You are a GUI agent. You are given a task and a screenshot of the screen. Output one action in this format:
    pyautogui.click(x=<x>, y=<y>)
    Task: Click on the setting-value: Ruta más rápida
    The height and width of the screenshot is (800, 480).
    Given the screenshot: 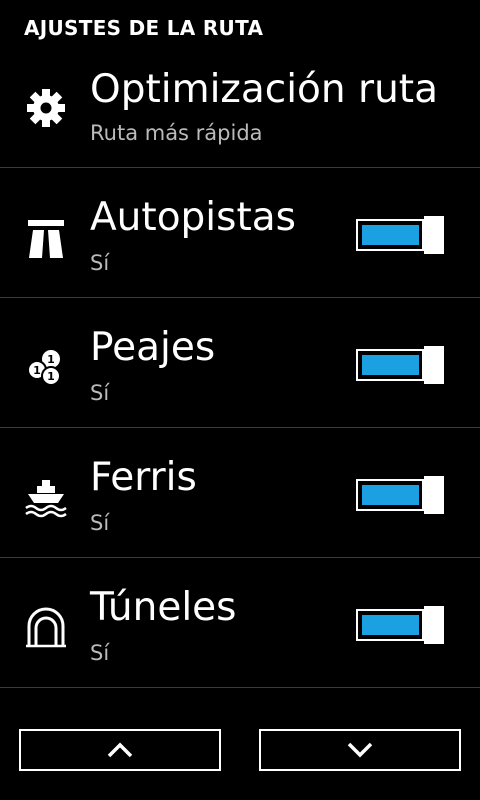 What is the action you would take?
    pyautogui.click(x=176, y=133)
    